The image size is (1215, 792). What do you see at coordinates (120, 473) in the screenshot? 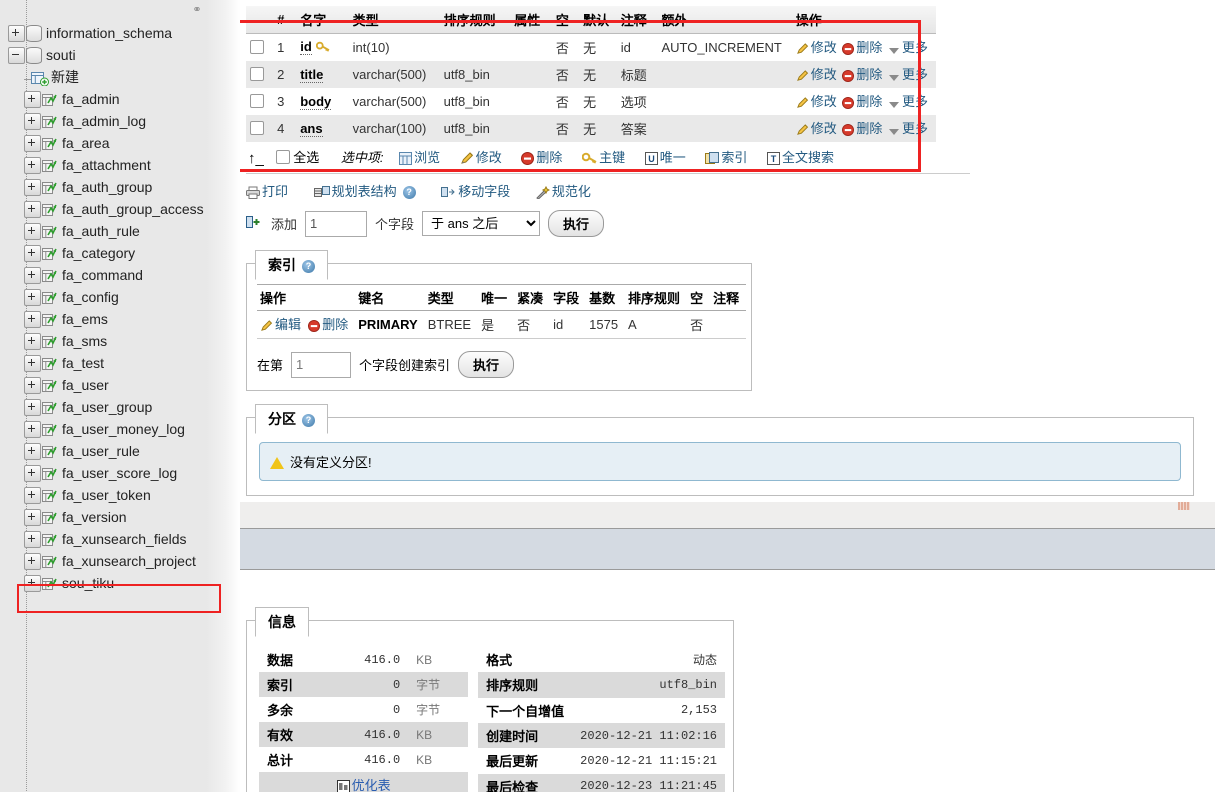
I see `tree-item-fa_user_score_log: fa_user_score_log` at bounding box center [120, 473].